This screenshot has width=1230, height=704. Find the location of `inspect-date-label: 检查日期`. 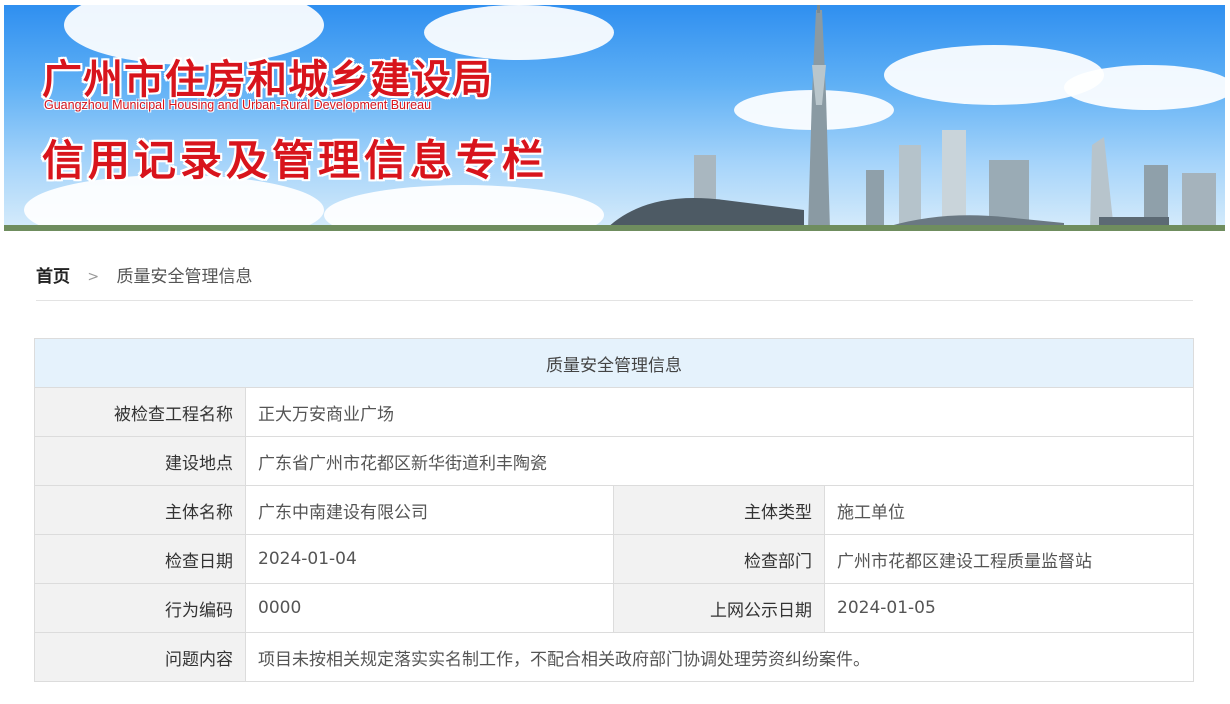

inspect-date-label: 检查日期 is located at coordinates (140, 559).